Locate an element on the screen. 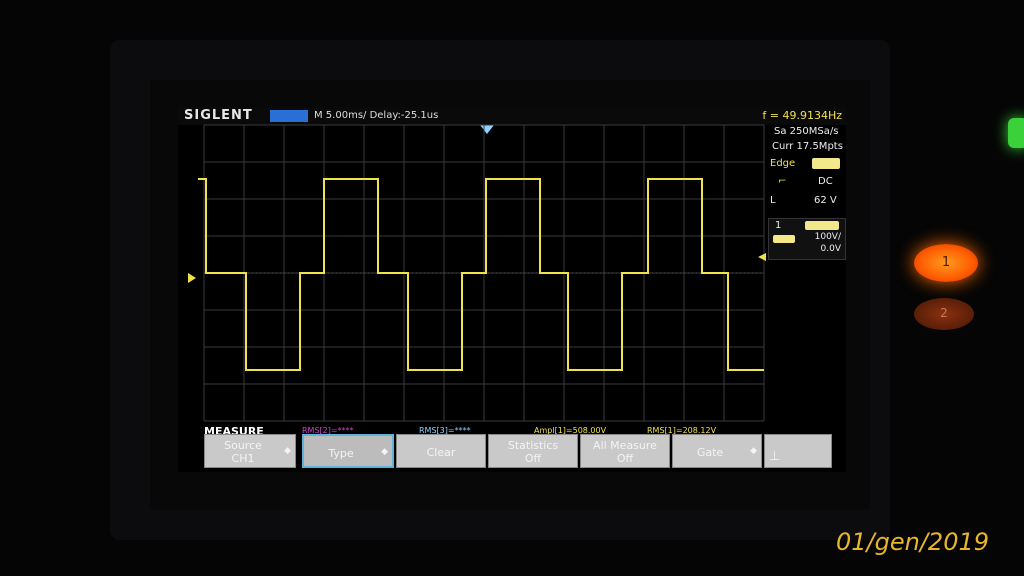 The width and height of the screenshot is (1024, 576). clear-softkey: Clear is located at coordinates (441, 451).